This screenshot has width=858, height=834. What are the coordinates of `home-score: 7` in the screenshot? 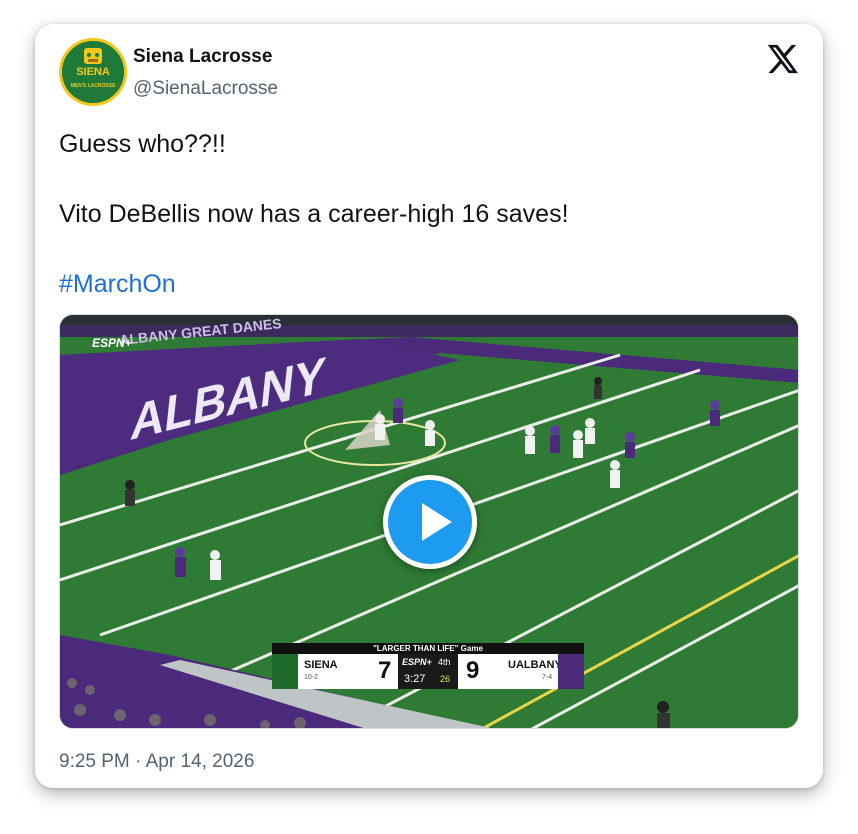 It's located at (385, 670).